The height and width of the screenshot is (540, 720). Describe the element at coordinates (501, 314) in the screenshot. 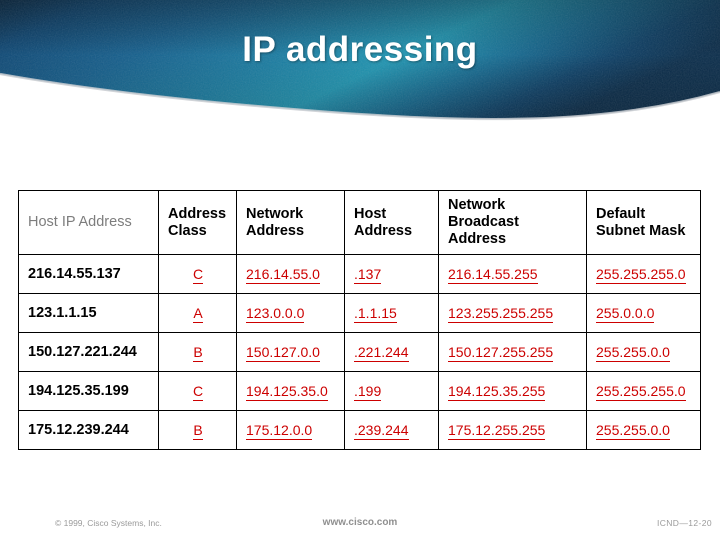

I see `answer-text: 123.255.255.255` at that location.